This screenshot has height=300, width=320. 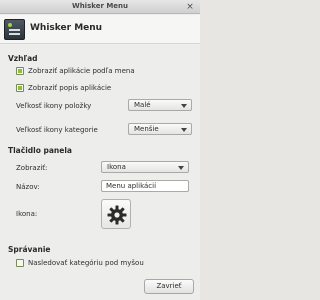 I want to click on name-input: Menu aplikácií, so click(x=145, y=186).